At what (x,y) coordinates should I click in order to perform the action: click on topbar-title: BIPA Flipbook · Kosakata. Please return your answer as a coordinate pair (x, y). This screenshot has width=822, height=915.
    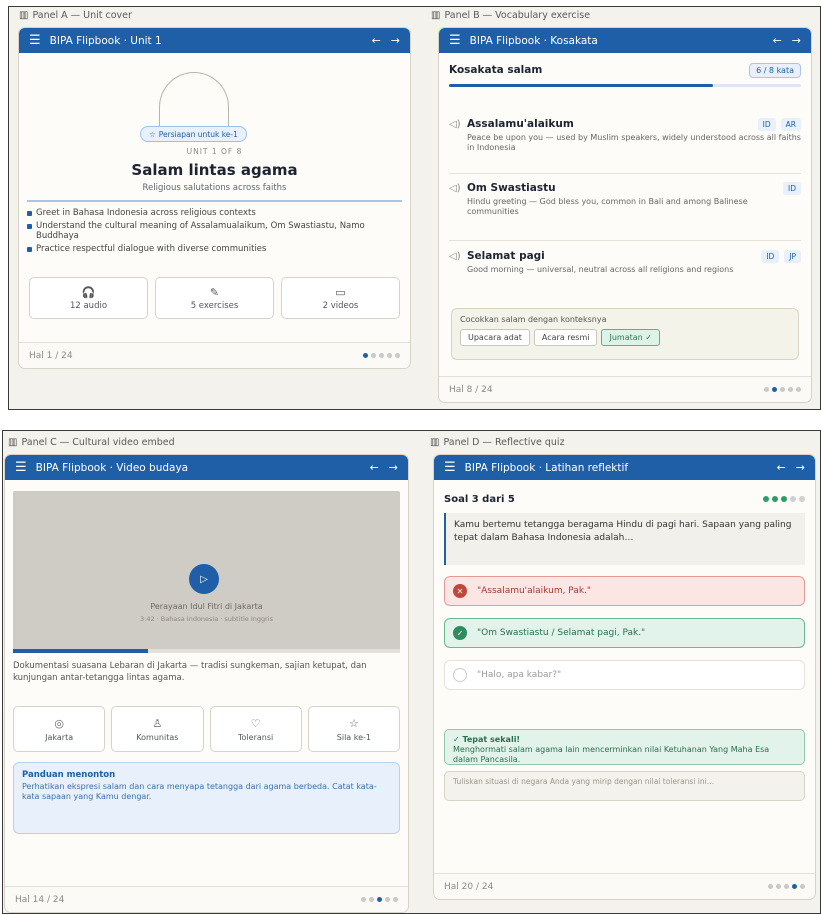
    Looking at the image, I should click on (533, 40).